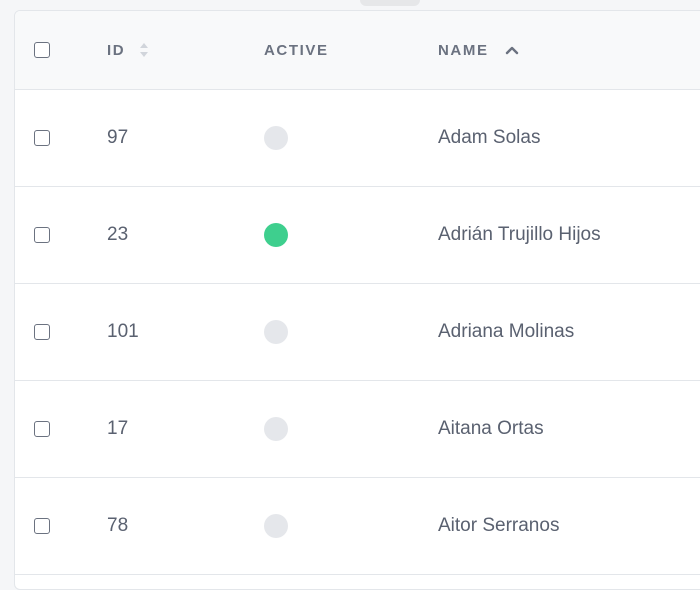 The image size is (700, 590). Describe the element at coordinates (463, 50) in the screenshot. I see `header-name-label: NAME` at that location.